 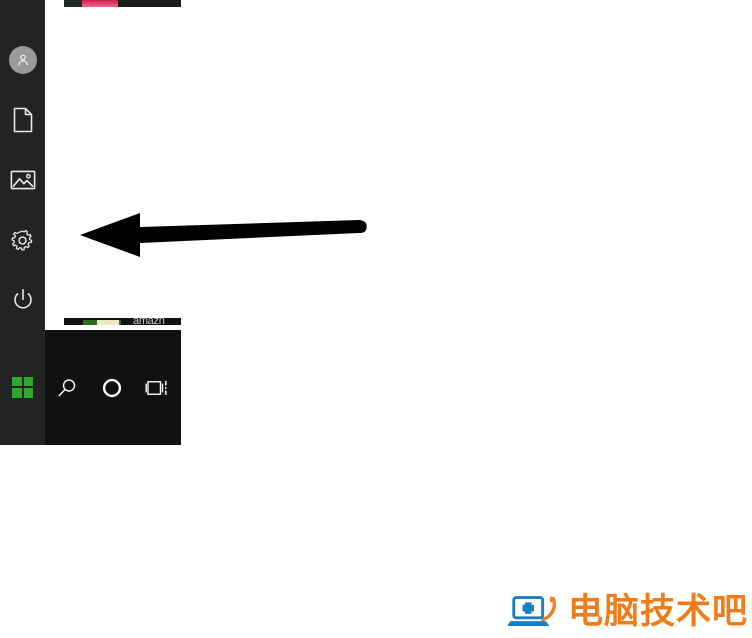 What do you see at coordinates (657, 612) in the screenshot?
I see `watermark-text: 电脑技术吧` at bounding box center [657, 612].